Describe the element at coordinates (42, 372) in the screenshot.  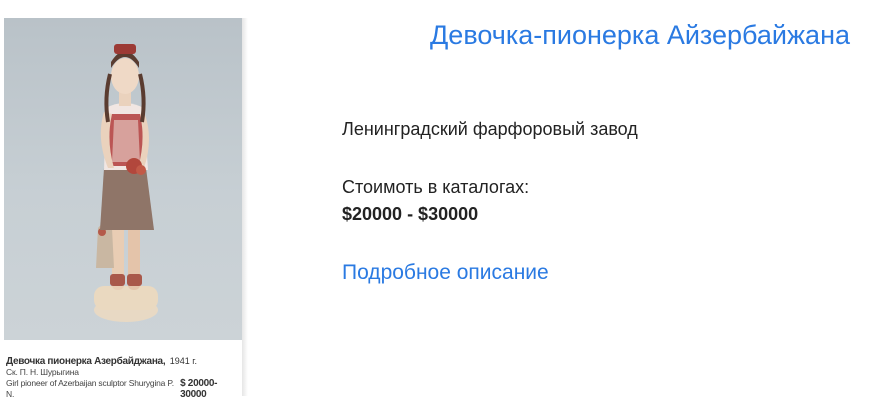
I see `caption-sculptor-ru: Ск. П. Н. Шурыгина` at that location.